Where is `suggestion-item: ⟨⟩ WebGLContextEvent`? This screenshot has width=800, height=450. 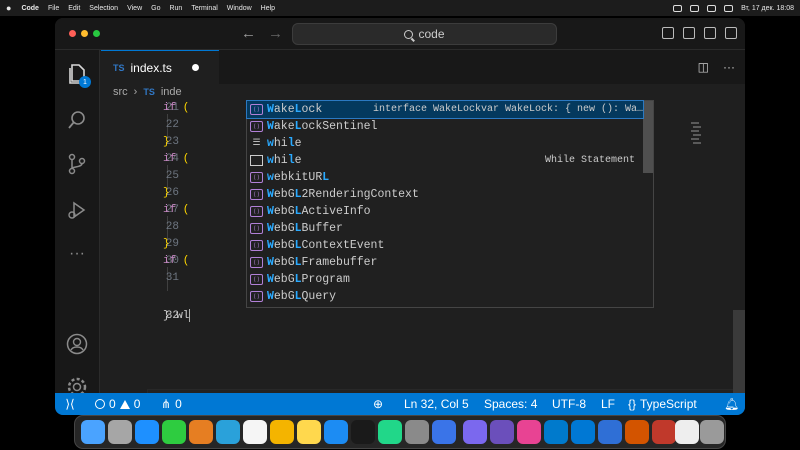 suggestion-item: ⟨⟩ WebGLContextEvent is located at coordinates (445, 245).